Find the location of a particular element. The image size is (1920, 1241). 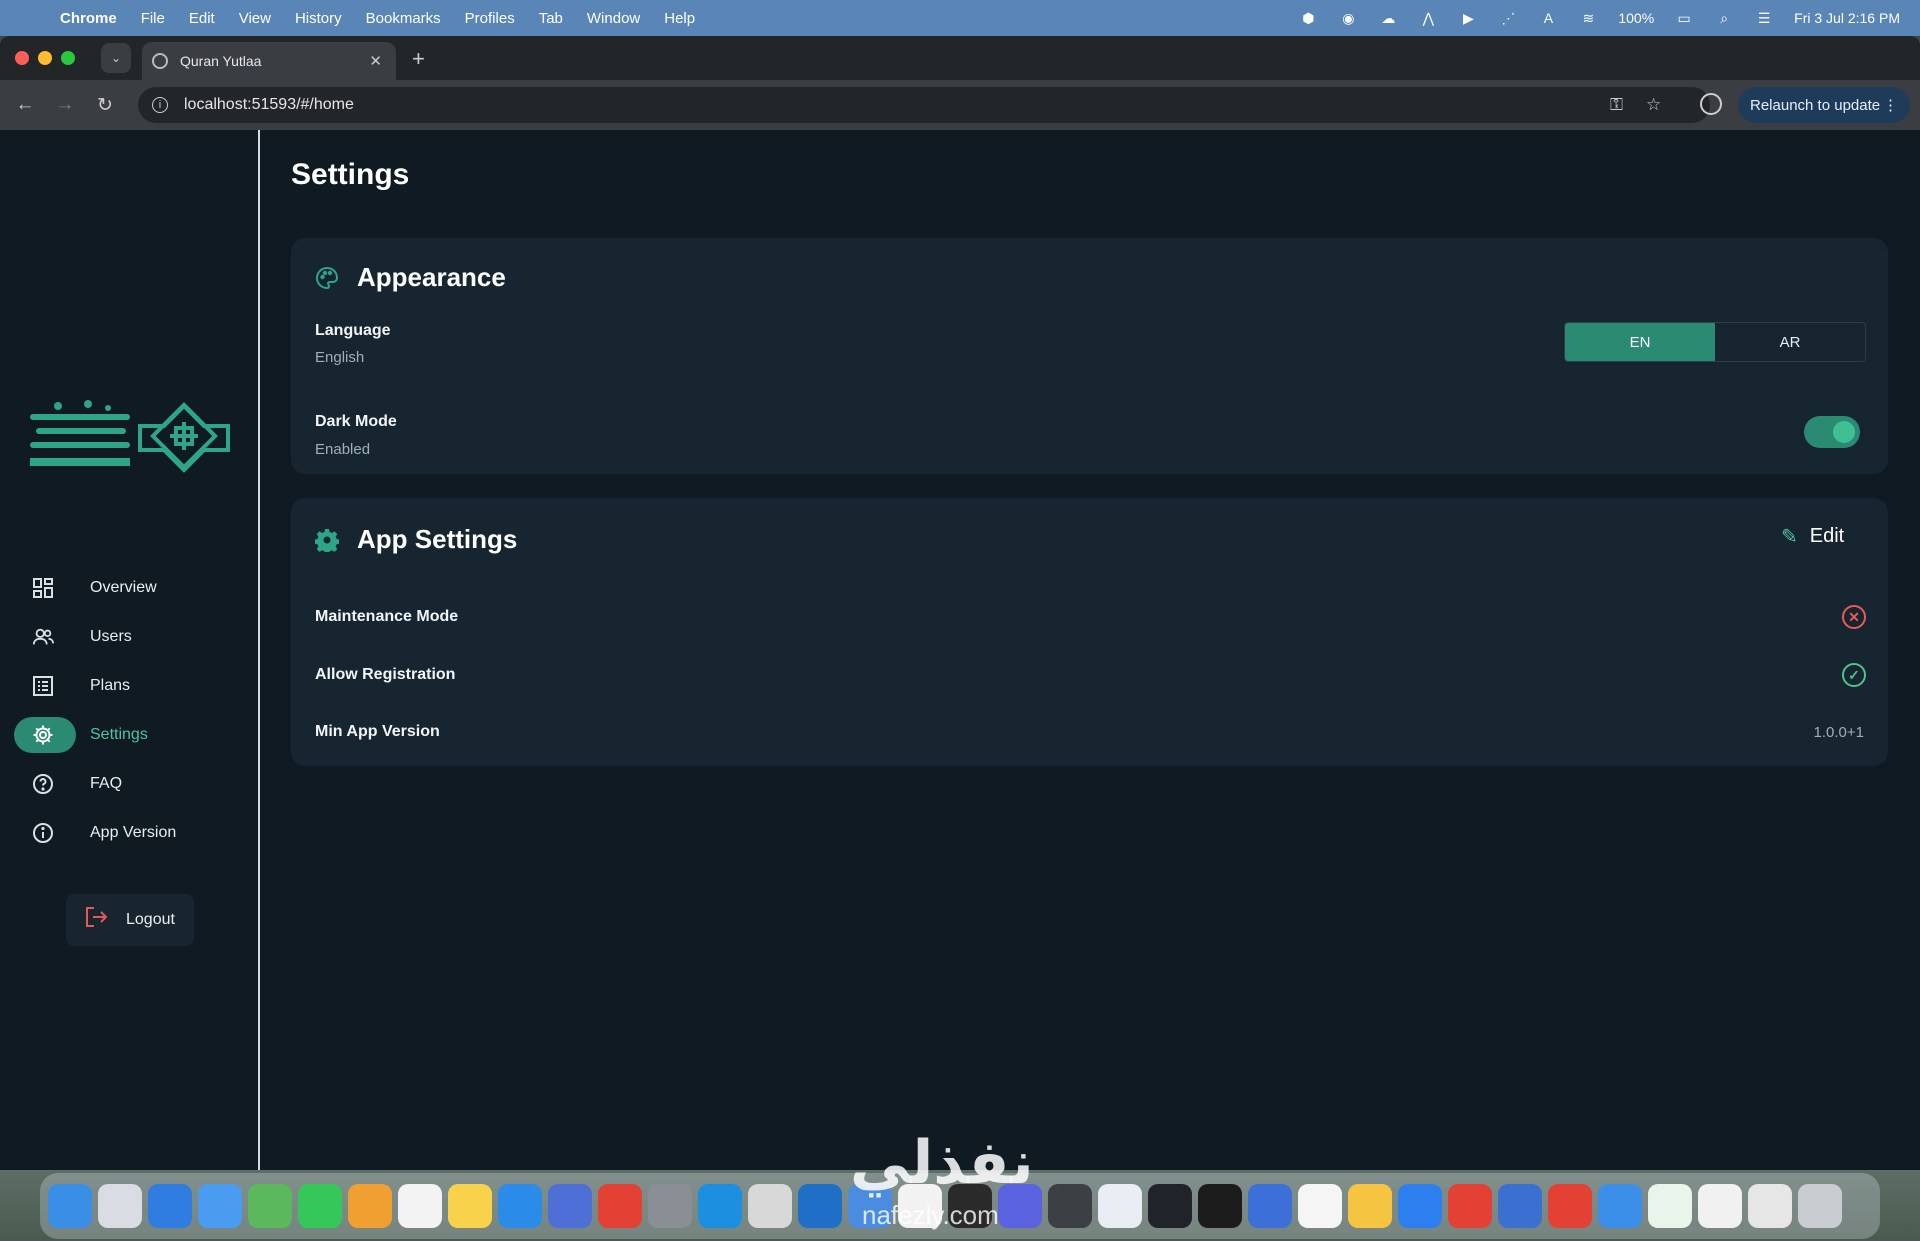

document-icon is located at coordinates (1770, 1206).